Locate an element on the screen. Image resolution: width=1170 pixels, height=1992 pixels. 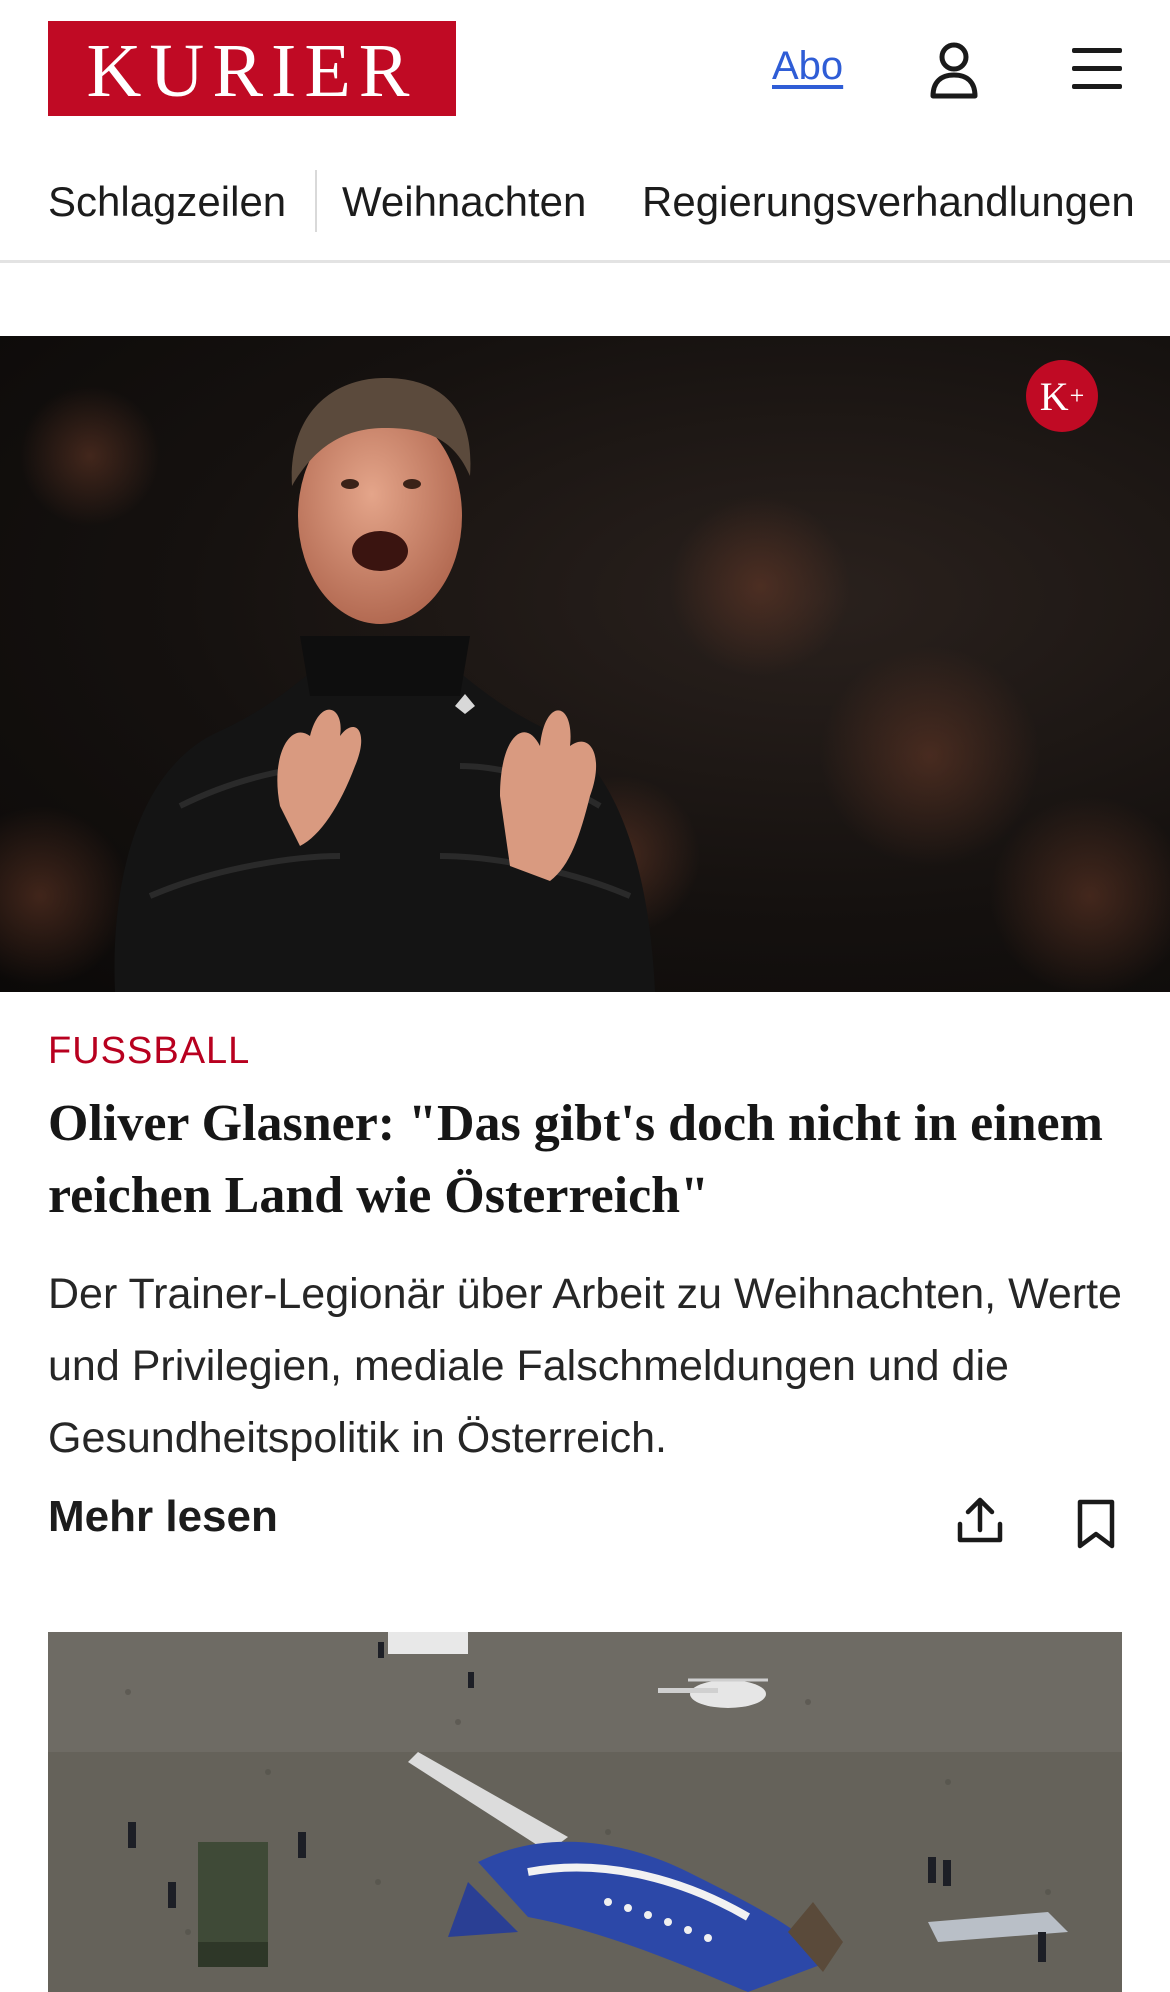
logo-text: KURIER is located at coordinates (252, 70).